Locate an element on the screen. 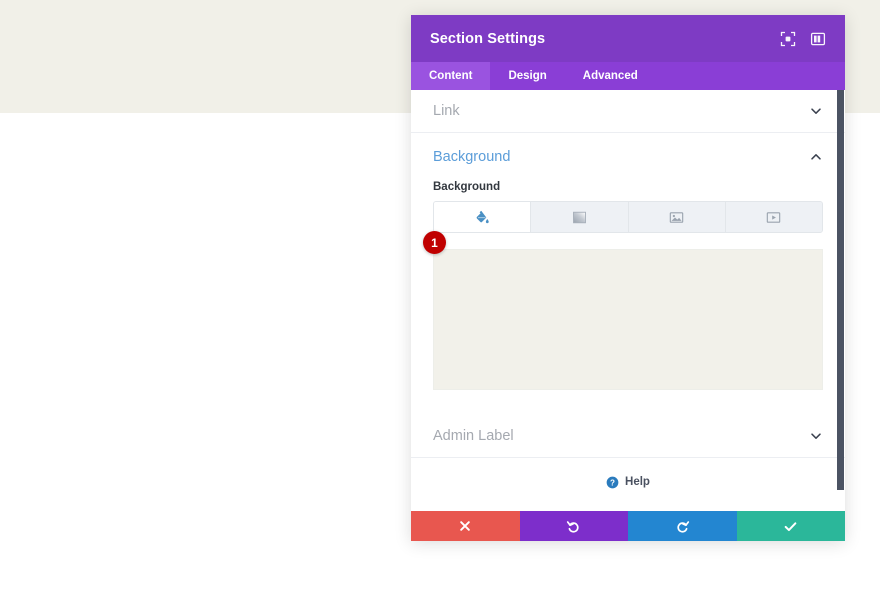 The width and height of the screenshot is (880, 604). background-color-preview is located at coordinates (628, 319).